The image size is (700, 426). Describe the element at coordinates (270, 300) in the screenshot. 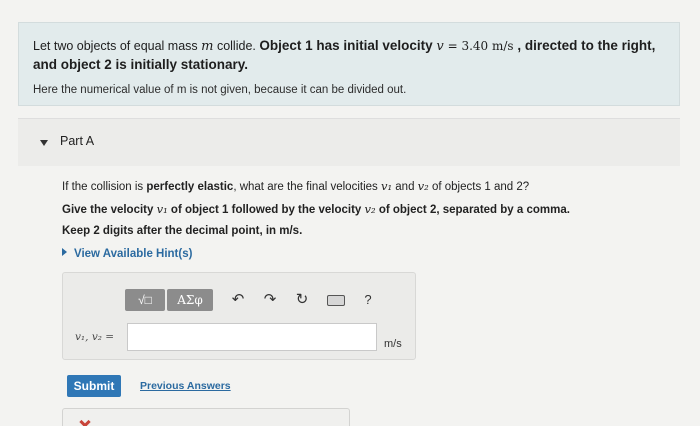

I see `redo-icon: ↷` at that location.